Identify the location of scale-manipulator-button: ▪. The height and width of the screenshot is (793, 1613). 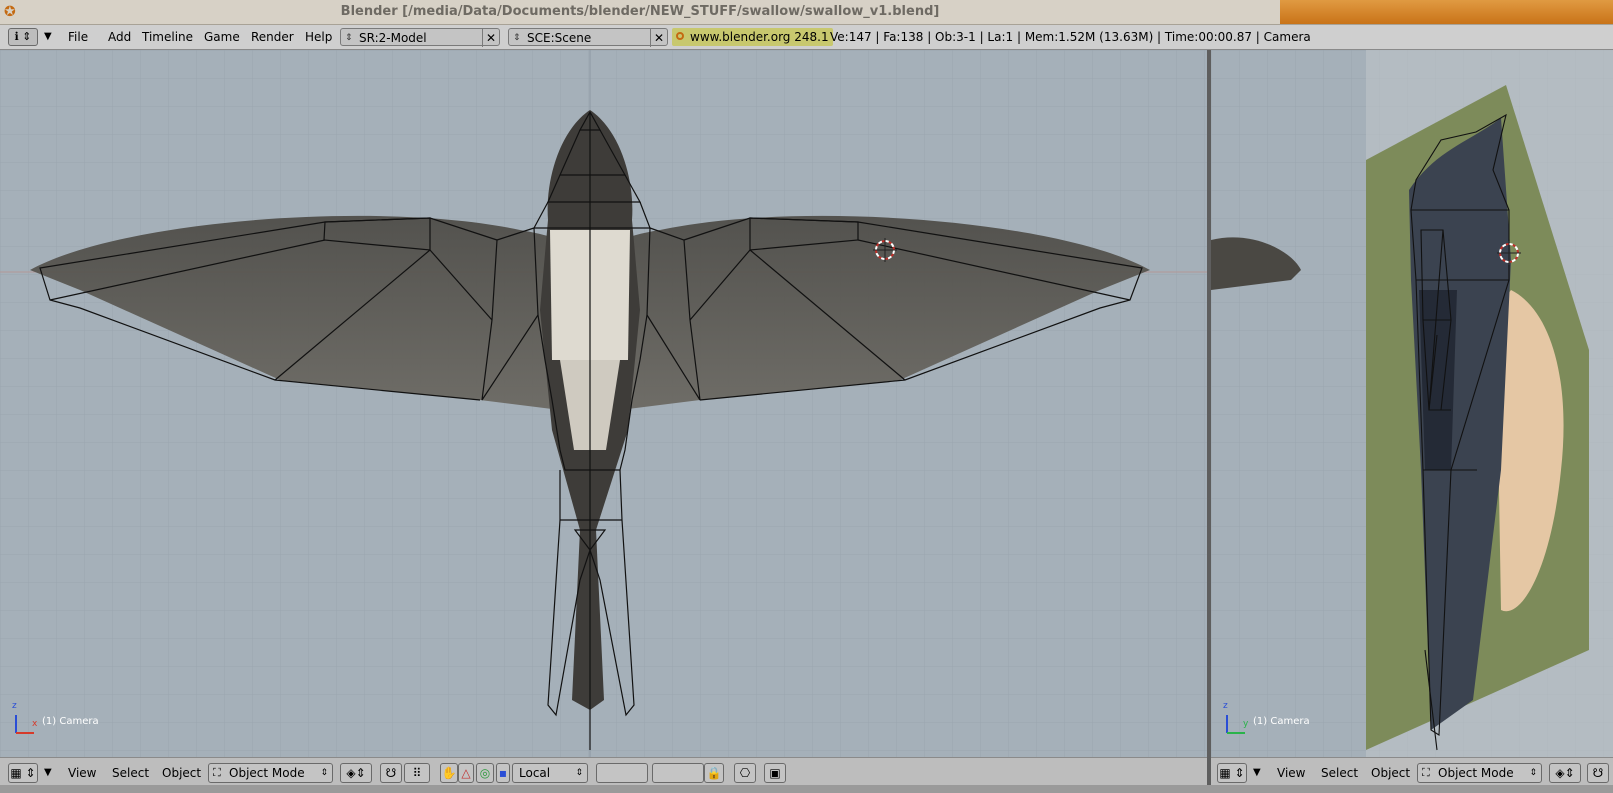
(503, 773).